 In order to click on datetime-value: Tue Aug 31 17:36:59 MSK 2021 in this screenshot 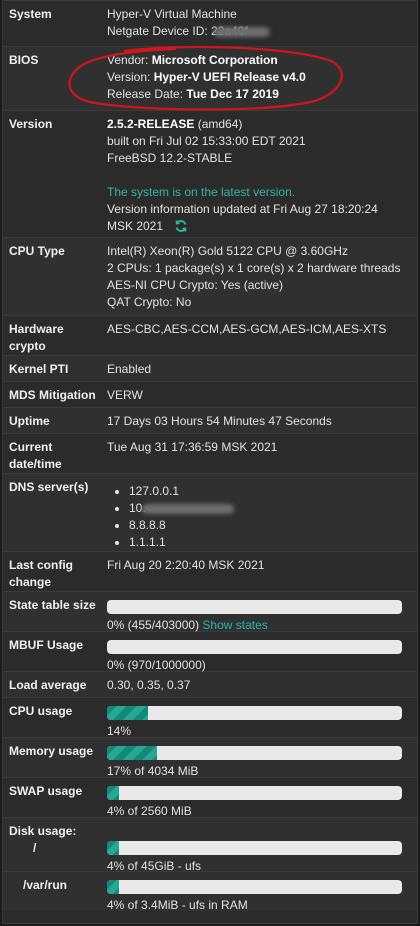, I will do `click(192, 447)`.